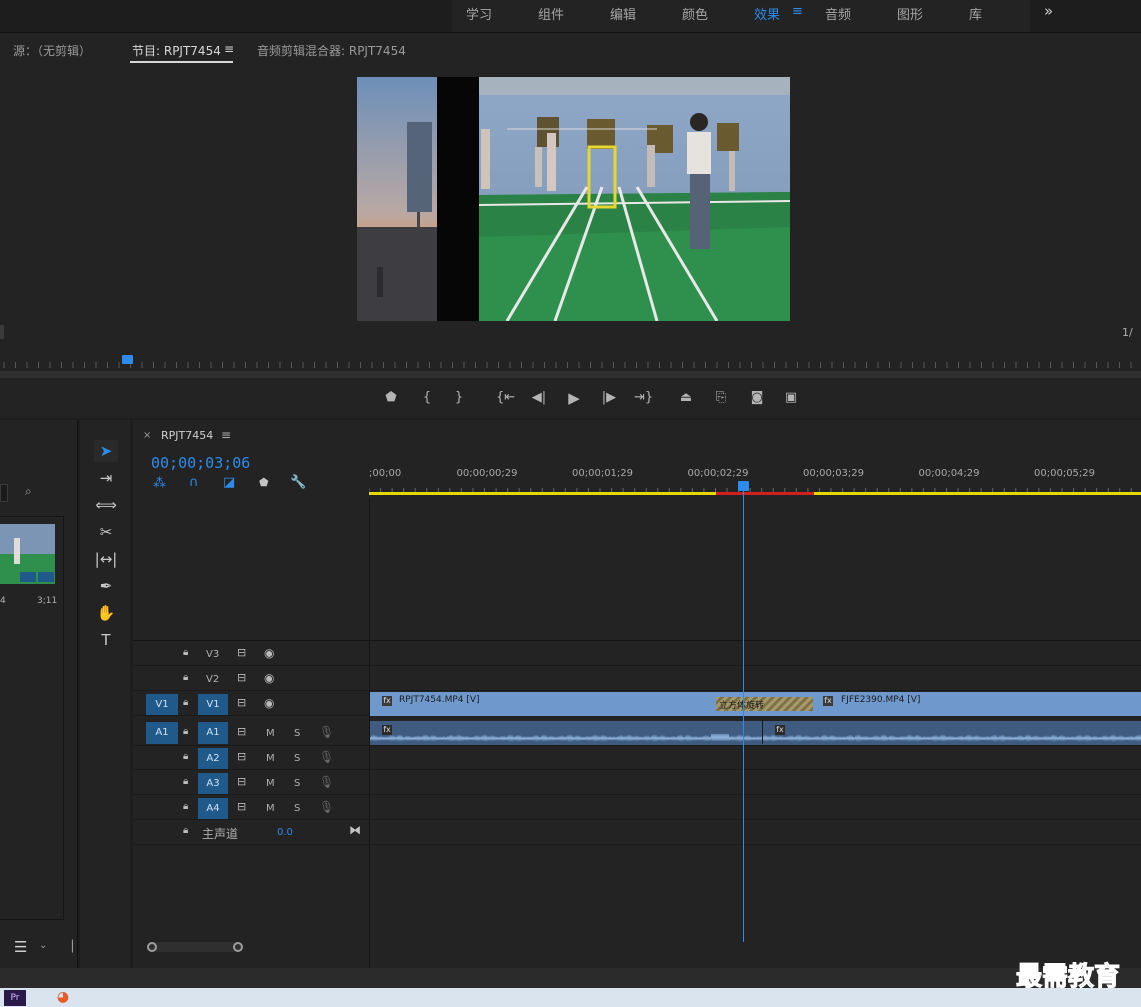  What do you see at coordinates (200, 463) in the screenshot?
I see `timecode-display: 00;00;03;06` at bounding box center [200, 463].